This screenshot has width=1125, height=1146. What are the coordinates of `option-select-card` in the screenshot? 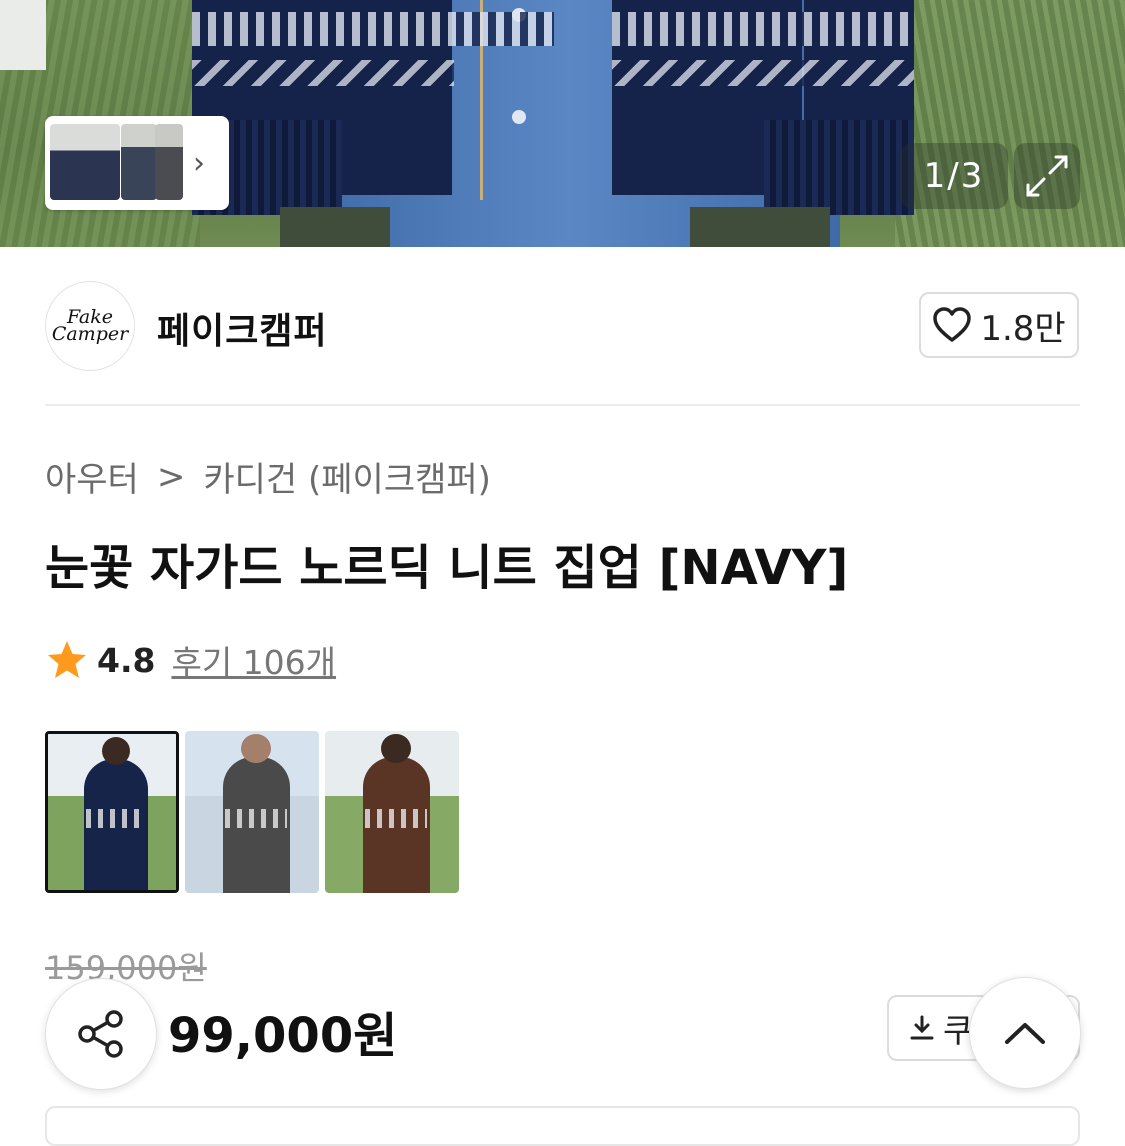 It's located at (562, 1126).